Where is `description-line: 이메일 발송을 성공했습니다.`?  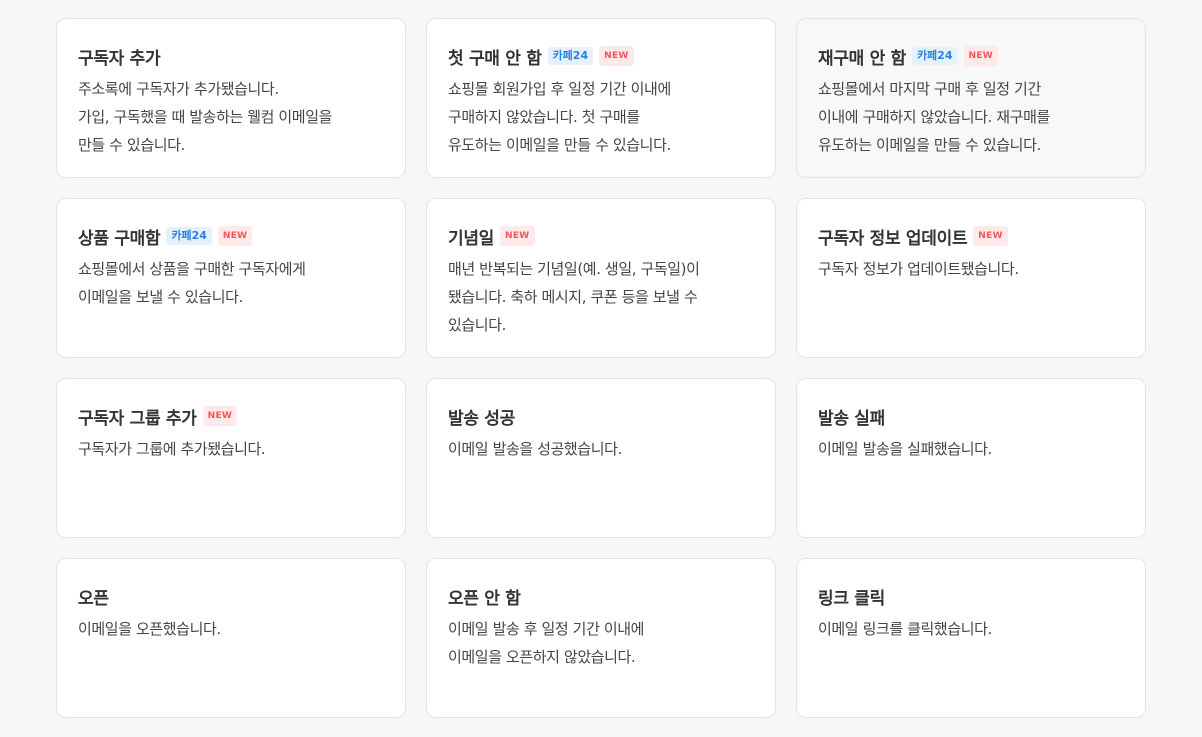
description-line: 이메일 발송을 성공했습니다. is located at coordinates (535, 449).